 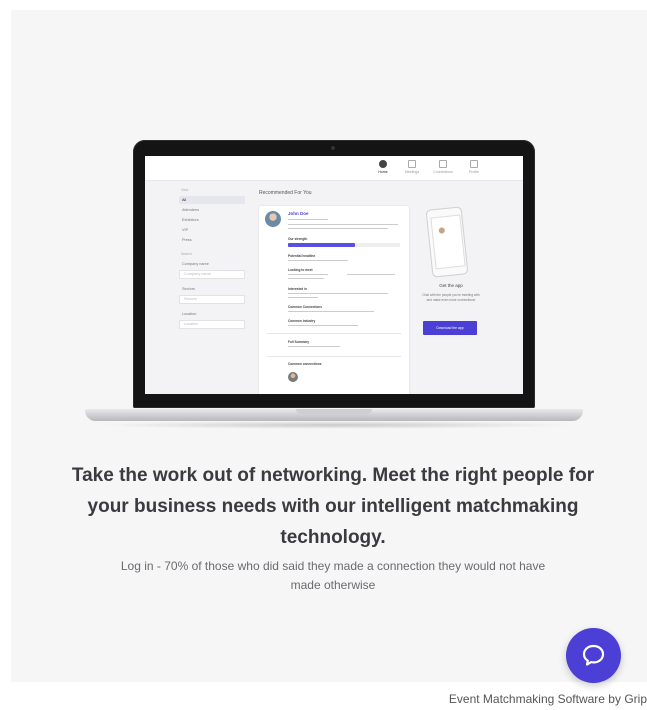 I want to click on match-bar, so click(x=344, y=245).